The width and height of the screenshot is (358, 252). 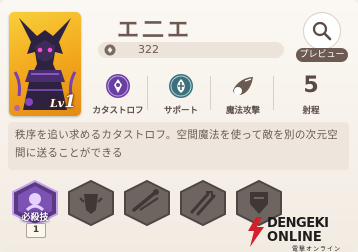 I want to click on dengeki-logo-icon, so click(x=256, y=232).